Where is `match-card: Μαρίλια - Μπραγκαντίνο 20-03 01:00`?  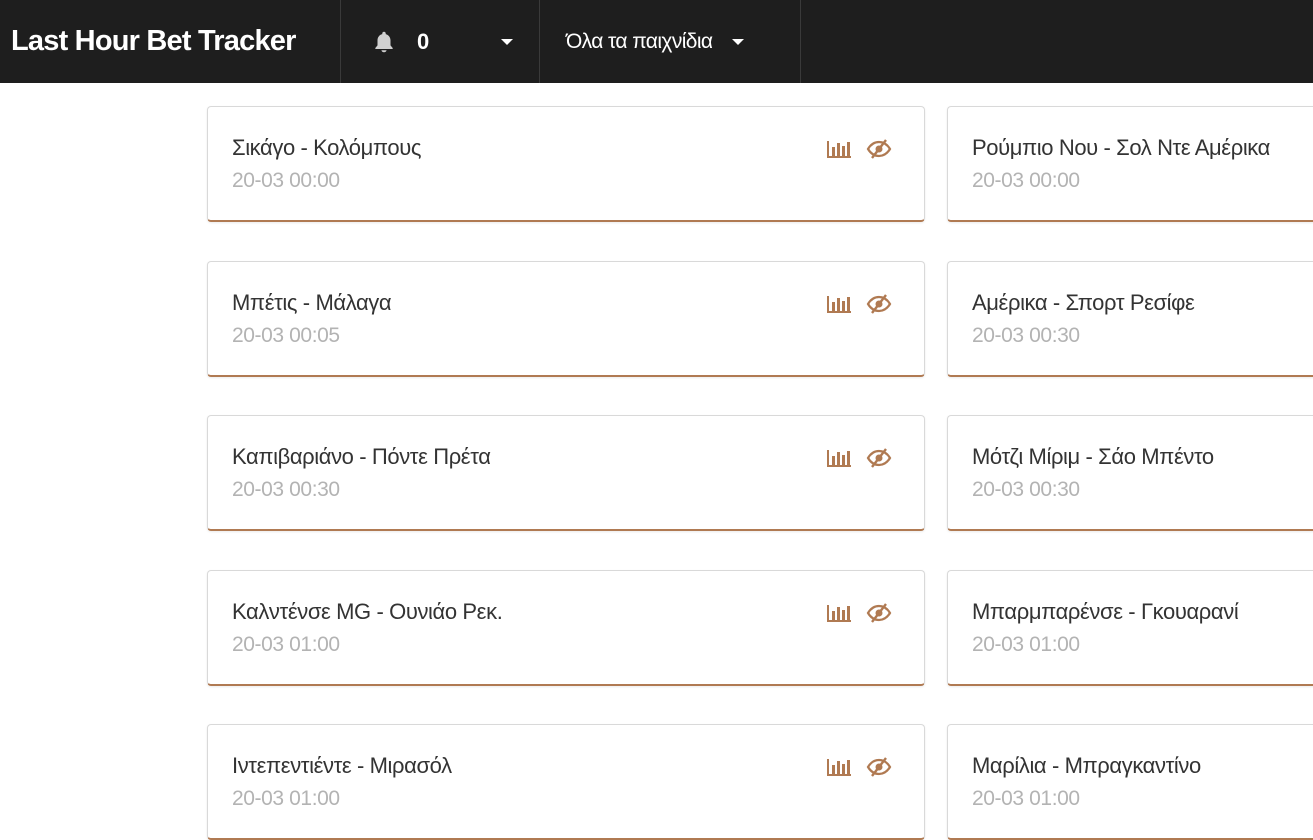 match-card: Μαρίλια - Μπραγκαντίνο 20-03 01:00 is located at coordinates (1130, 782).